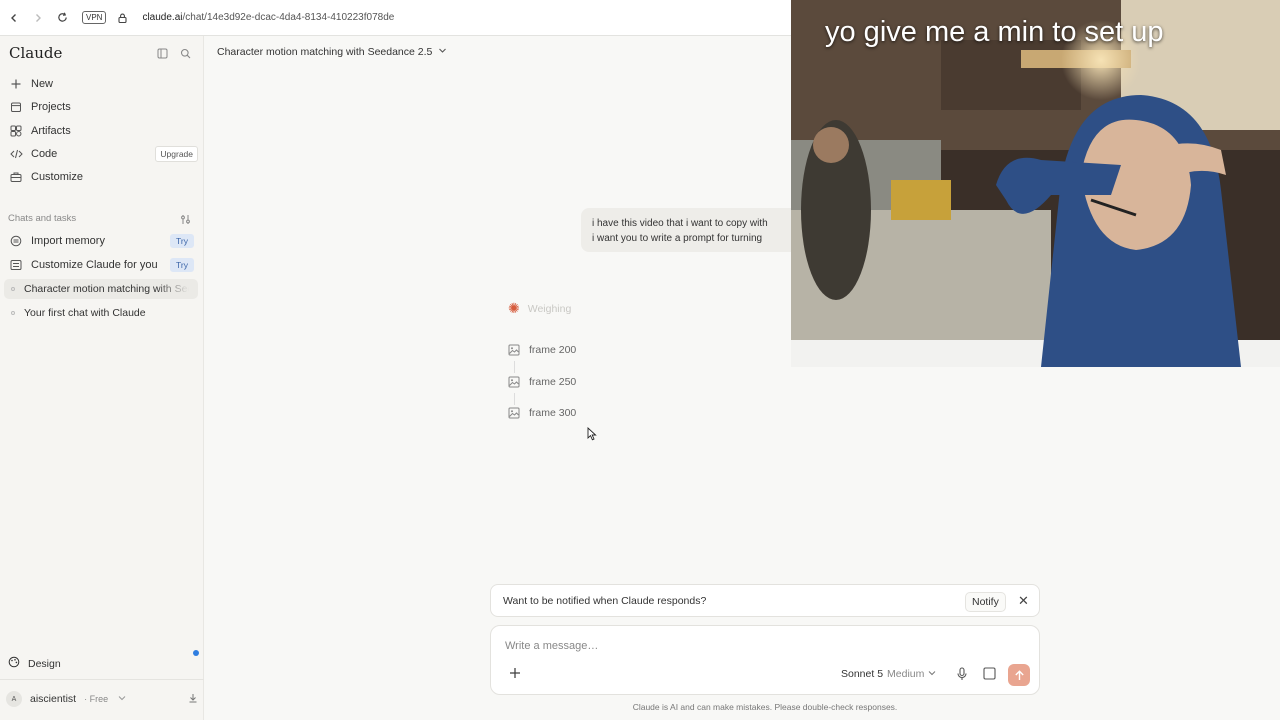  I want to click on artifacts-icon, so click(16, 131).